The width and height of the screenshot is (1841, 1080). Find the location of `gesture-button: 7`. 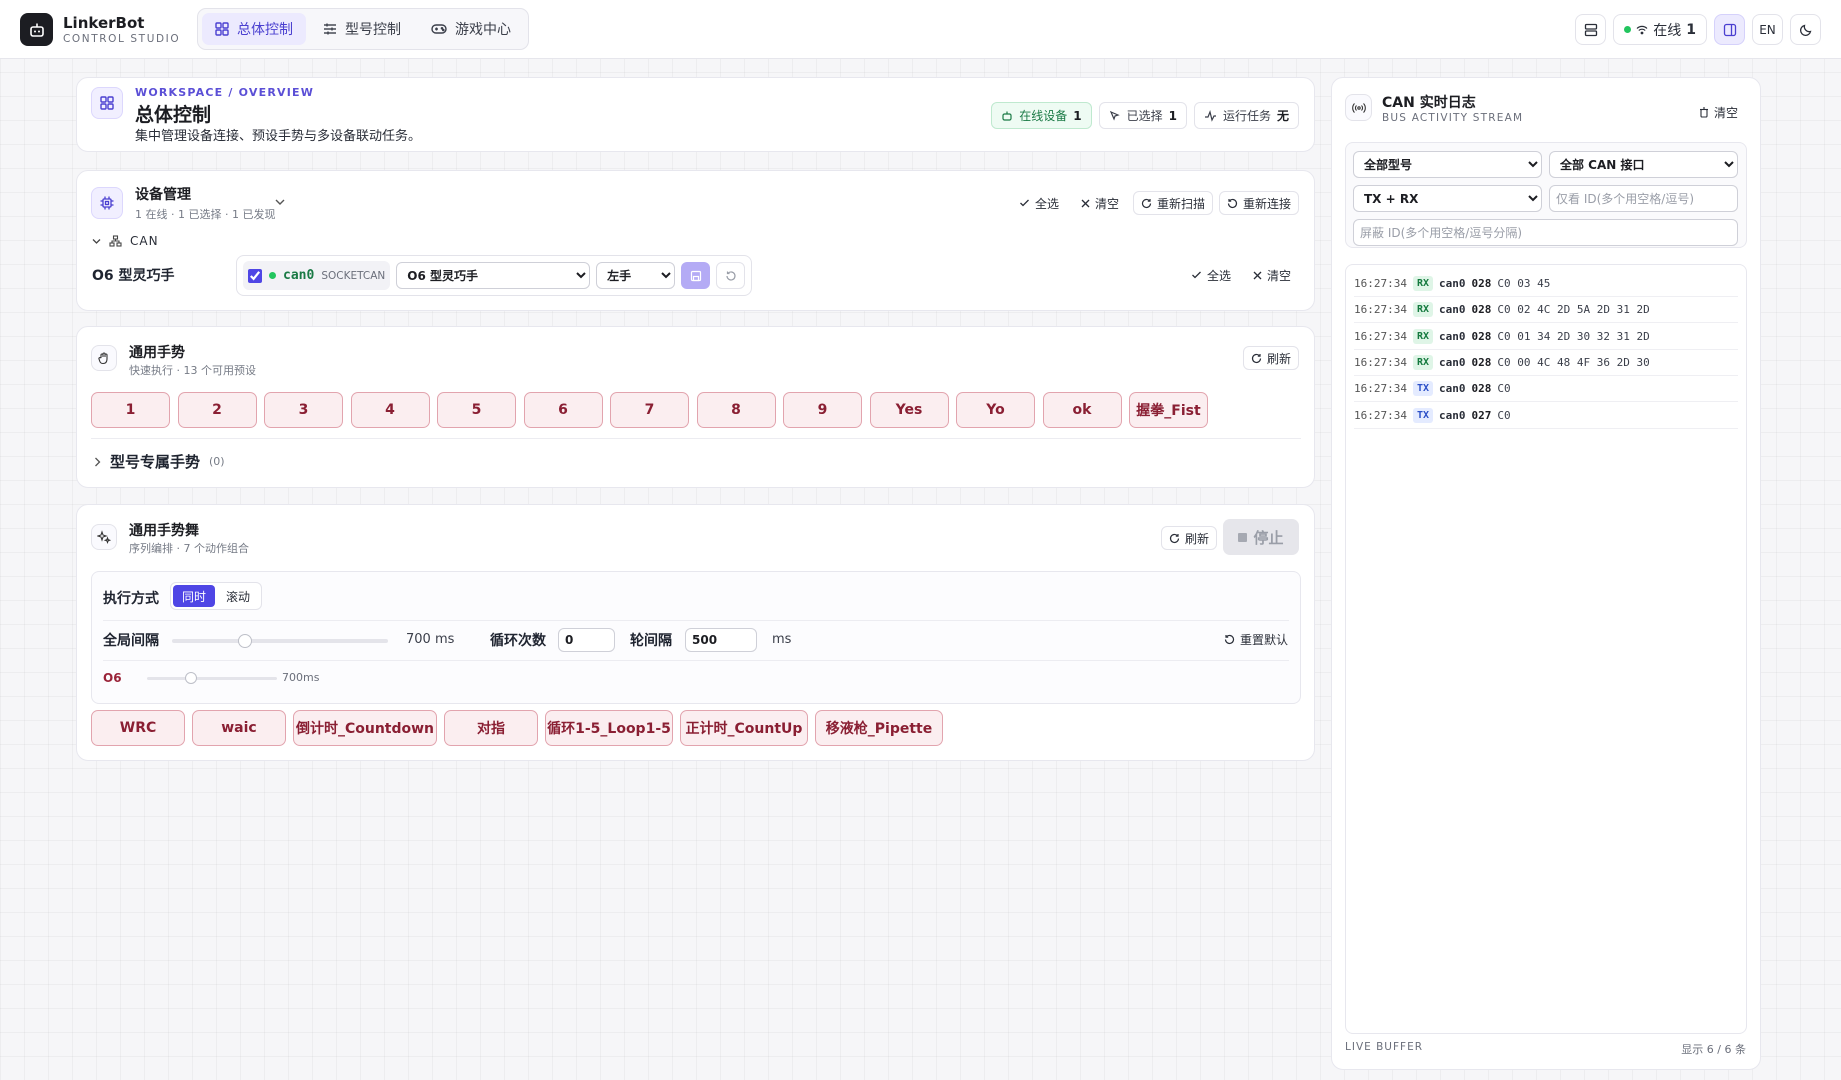

gesture-button: 7 is located at coordinates (649, 410).